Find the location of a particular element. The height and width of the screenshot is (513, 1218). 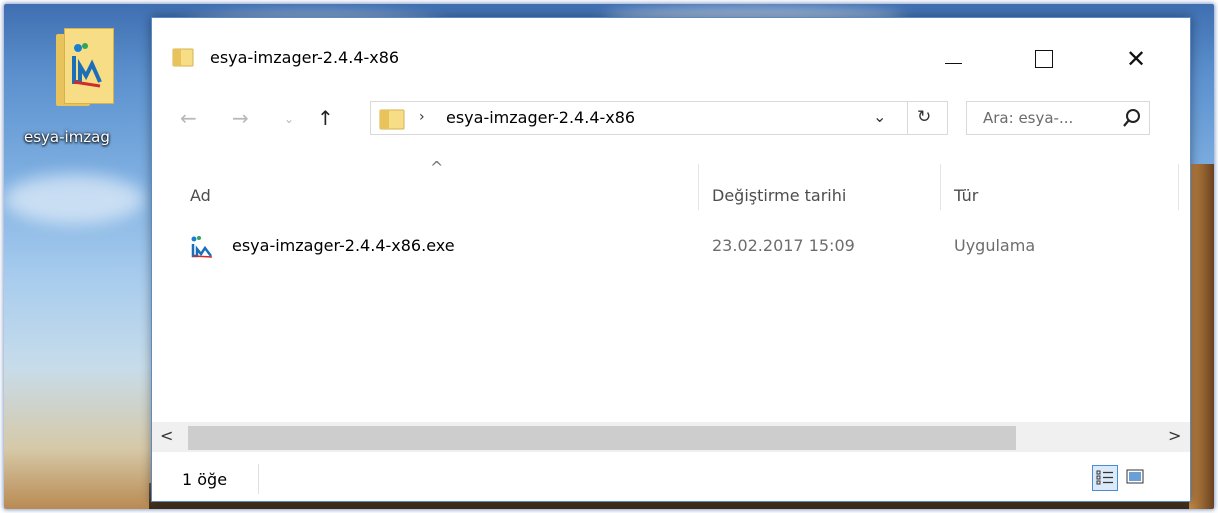

close-icon: ✕ is located at coordinates (1136, 59).